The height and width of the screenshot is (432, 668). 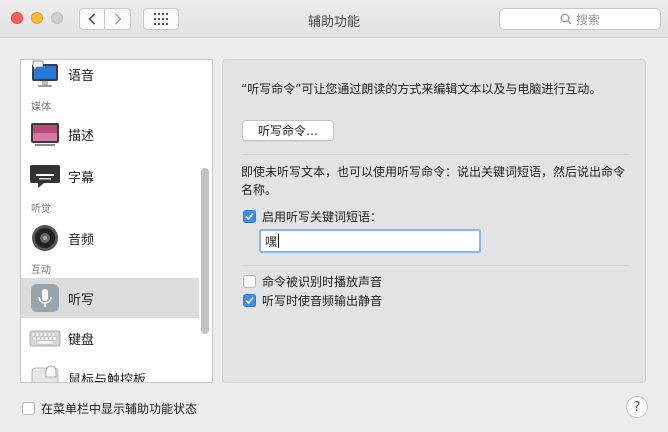 I want to click on dictation-commands-intro: “听写命令”可让您通过朗读的方式来编辑文本以及与电脑进行互动。, so click(x=421, y=89).